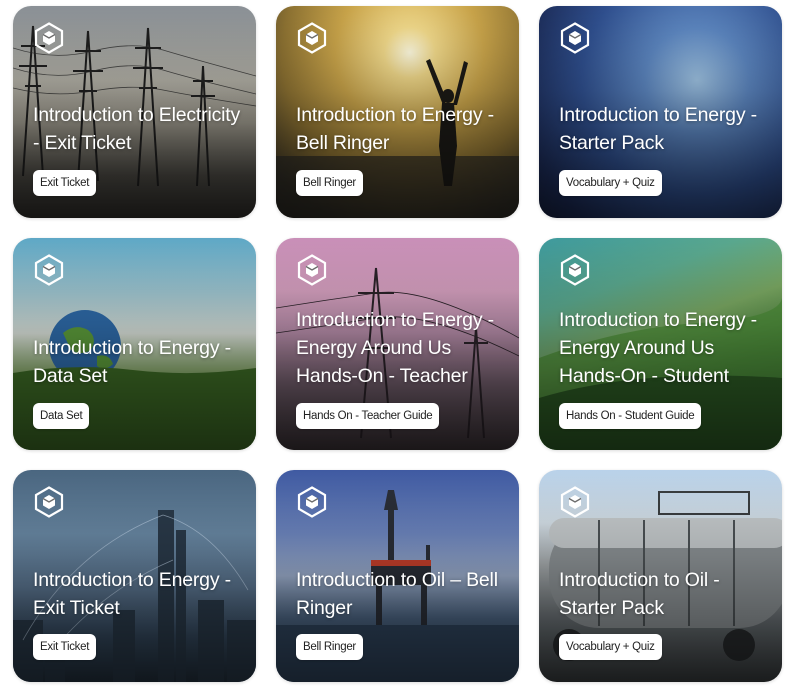  Describe the element at coordinates (395, 129) in the screenshot. I see `card-title: Introduction to Energy - Bell Ringer` at that location.